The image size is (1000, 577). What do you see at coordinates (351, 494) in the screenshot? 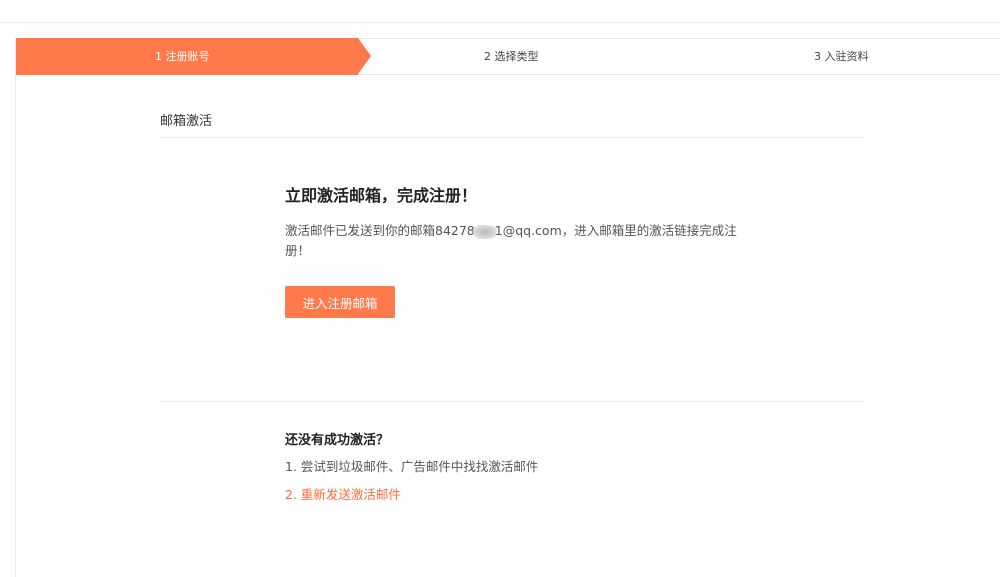
I see `resend-activation-link: 重新发送激活邮件` at bounding box center [351, 494].